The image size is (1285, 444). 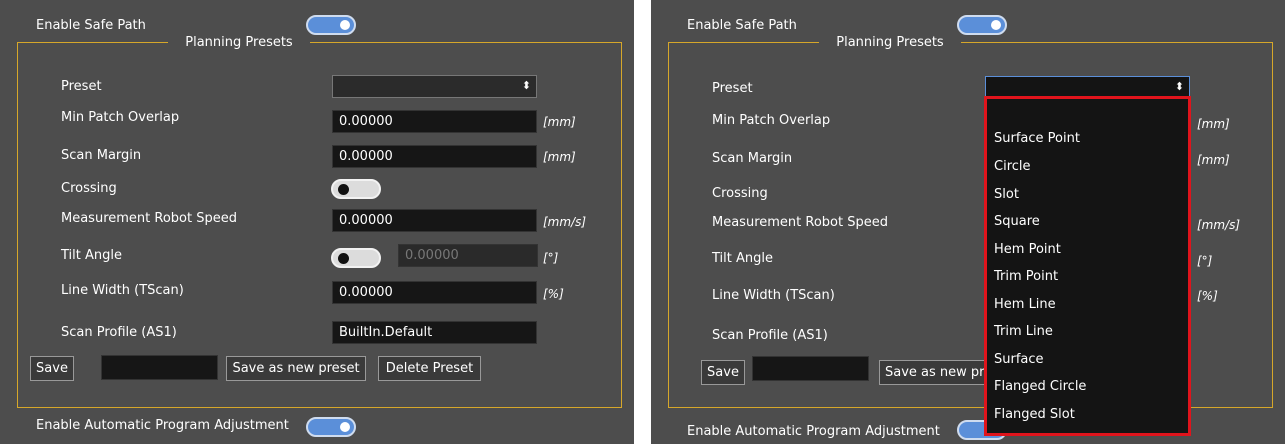 I want to click on tilt-angle-input: 0.00000, so click(x=468, y=255).